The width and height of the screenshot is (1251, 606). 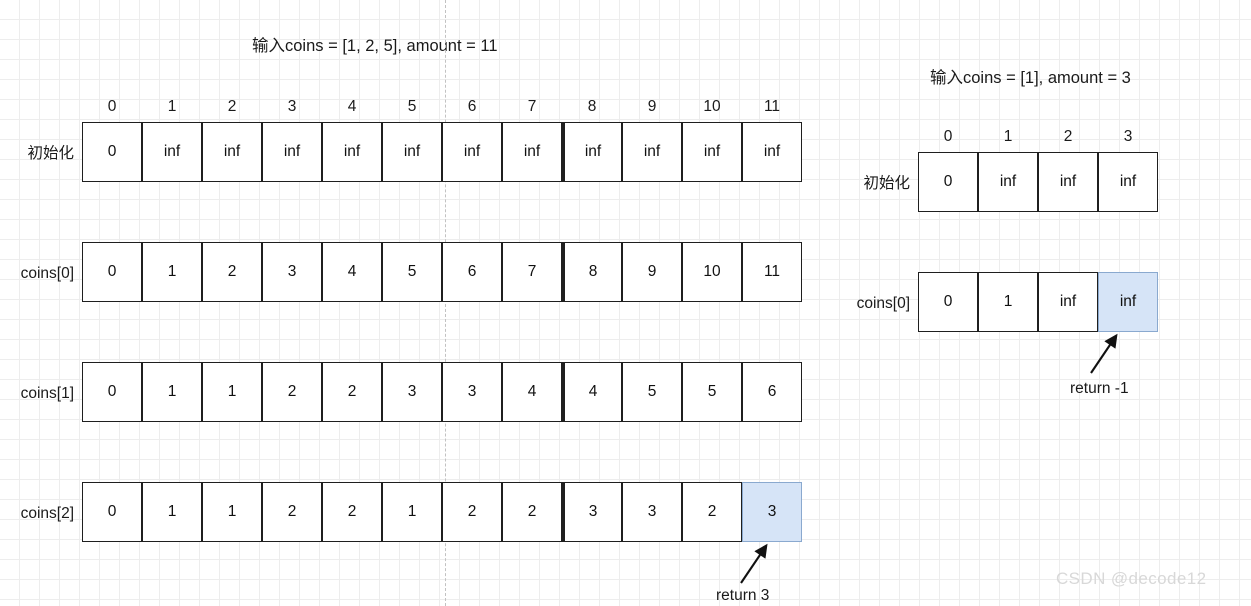 What do you see at coordinates (1008, 302) in the screenshot?
I see `right-cell: 1` at bounding box center [1008, 302].